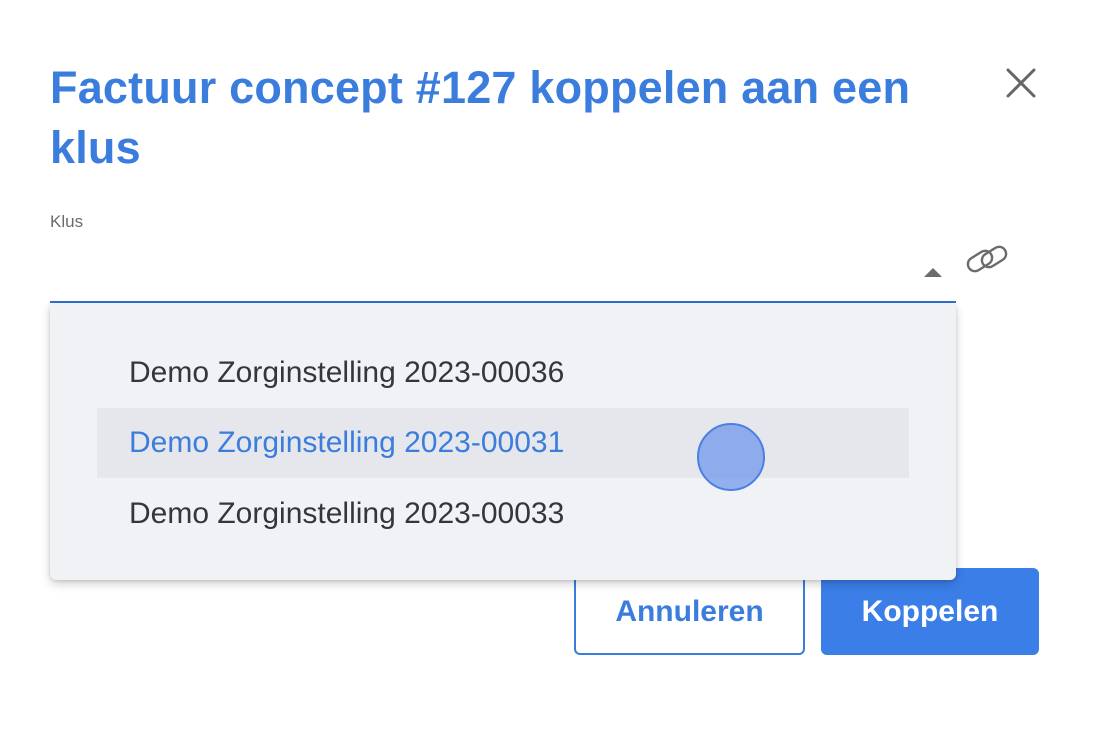 The image size is (1120, 730). What do you see at coordinates (689, 611) in the screenshot?
I see `cancel-button: Annuleren` at bounding box center [689, 611].